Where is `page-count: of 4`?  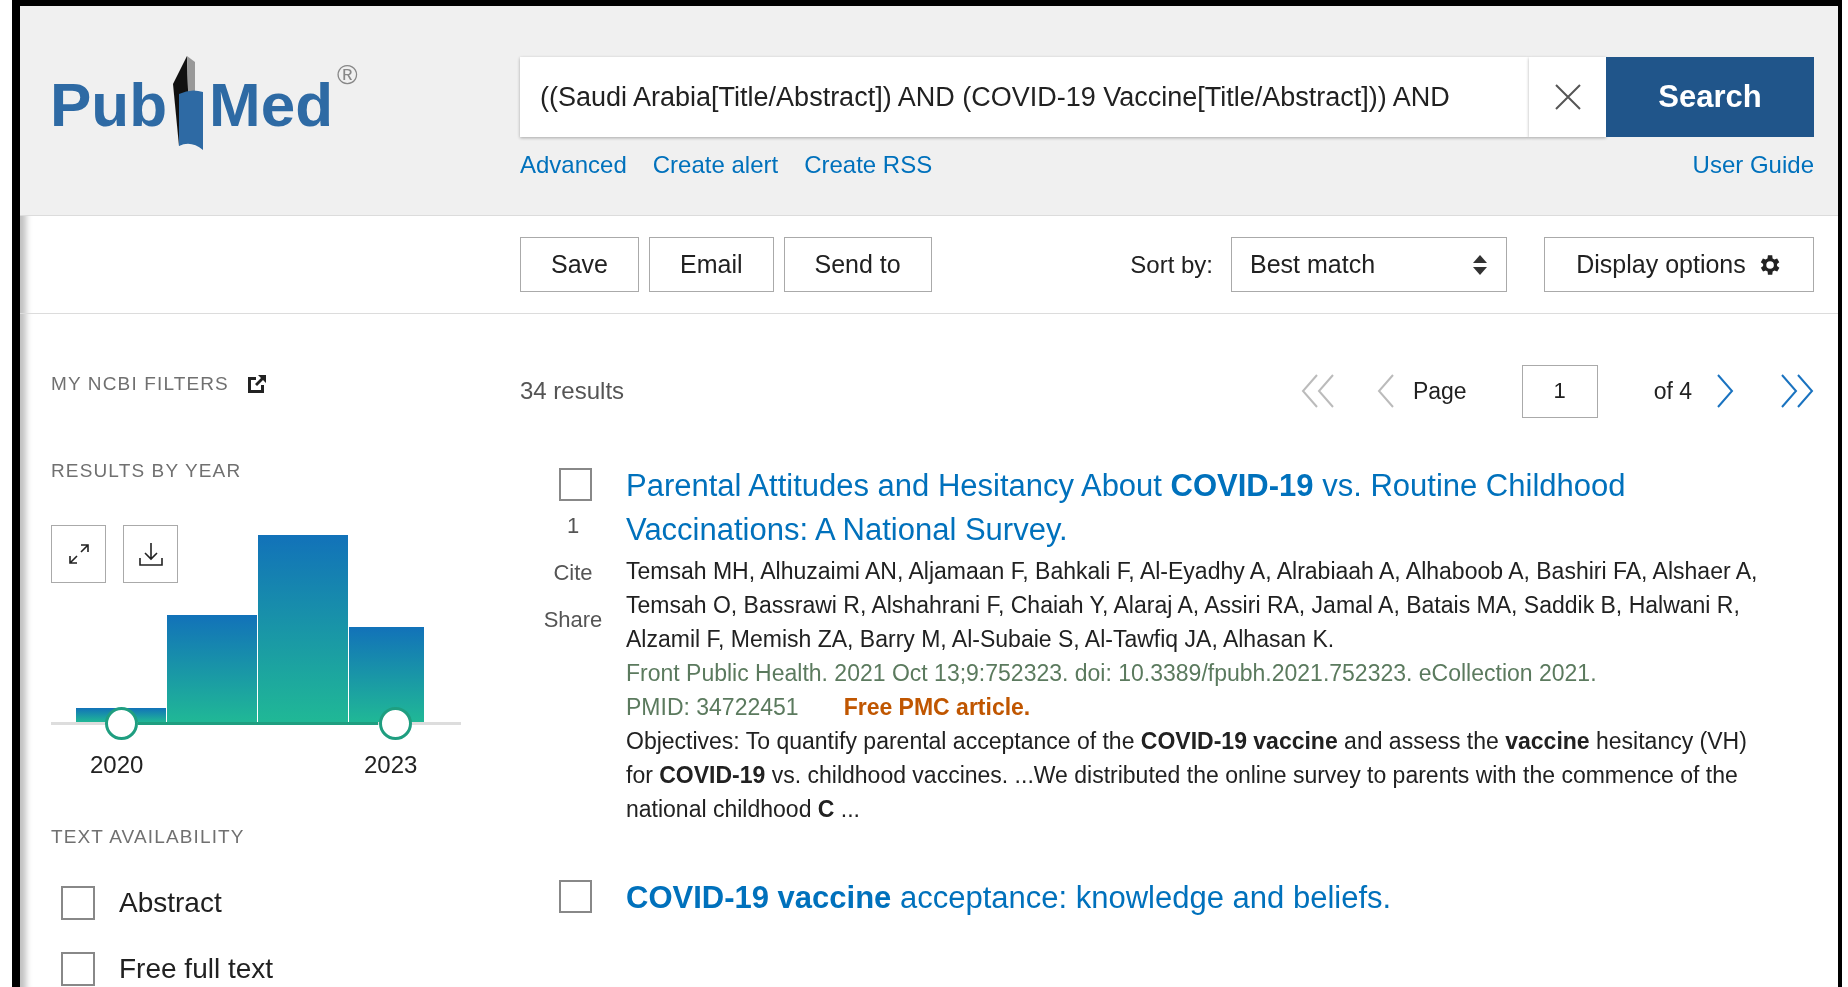 page-count: of 4 is located at coordinates (1672, 391).